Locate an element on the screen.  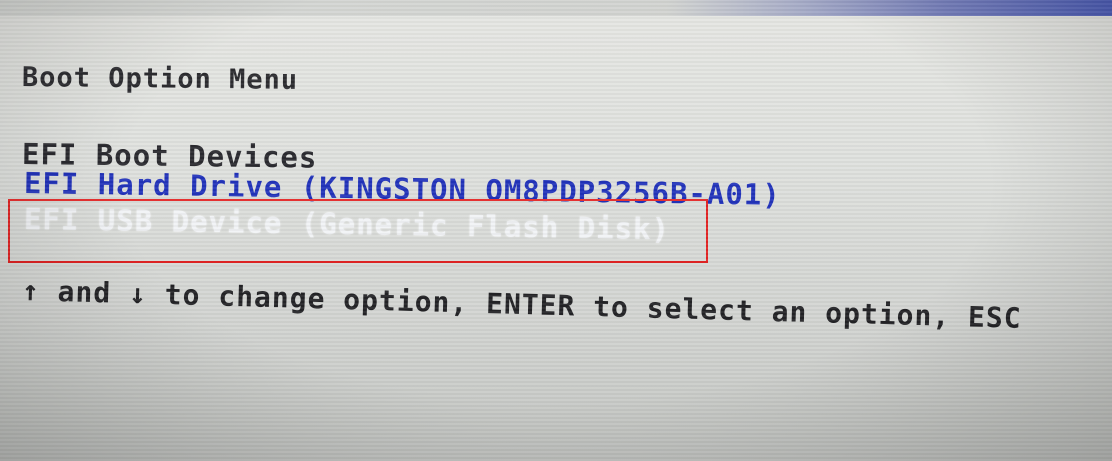
annotation-highlight-box is located at coordinates (358, 231).